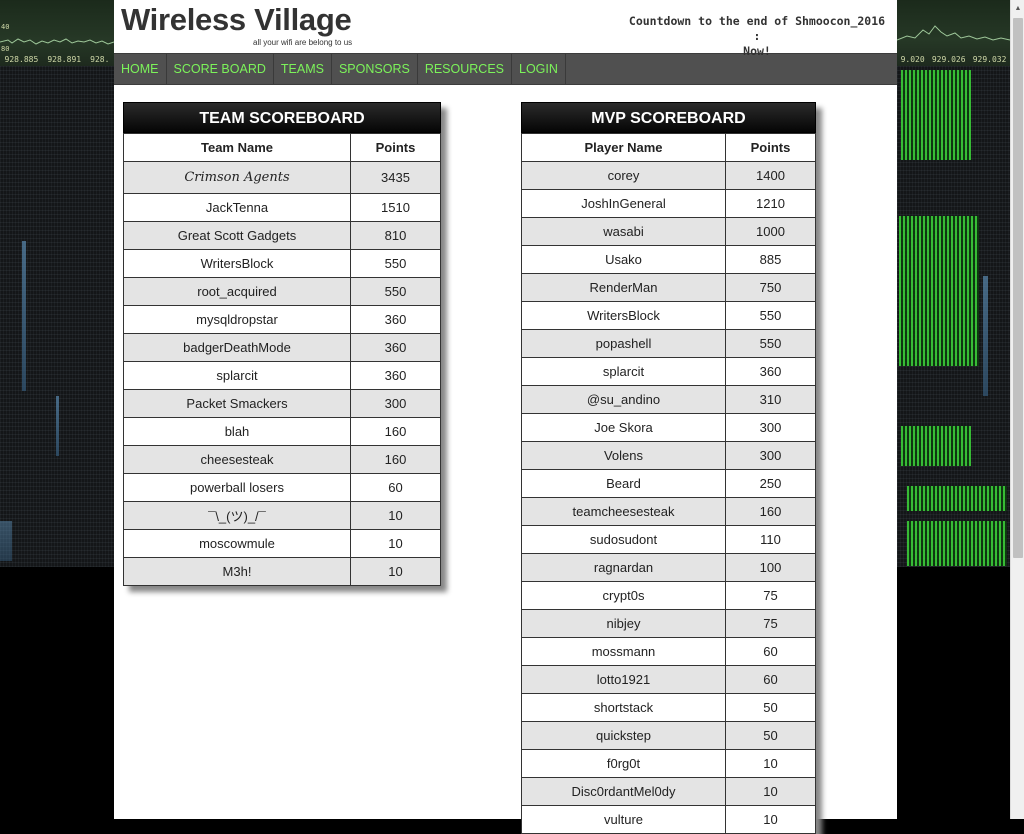 The image size is (1024, 834). What do you see at coordinates (395, 515) in the screenshot?
I see `team-points: 10` at bounding box center [395, 515].